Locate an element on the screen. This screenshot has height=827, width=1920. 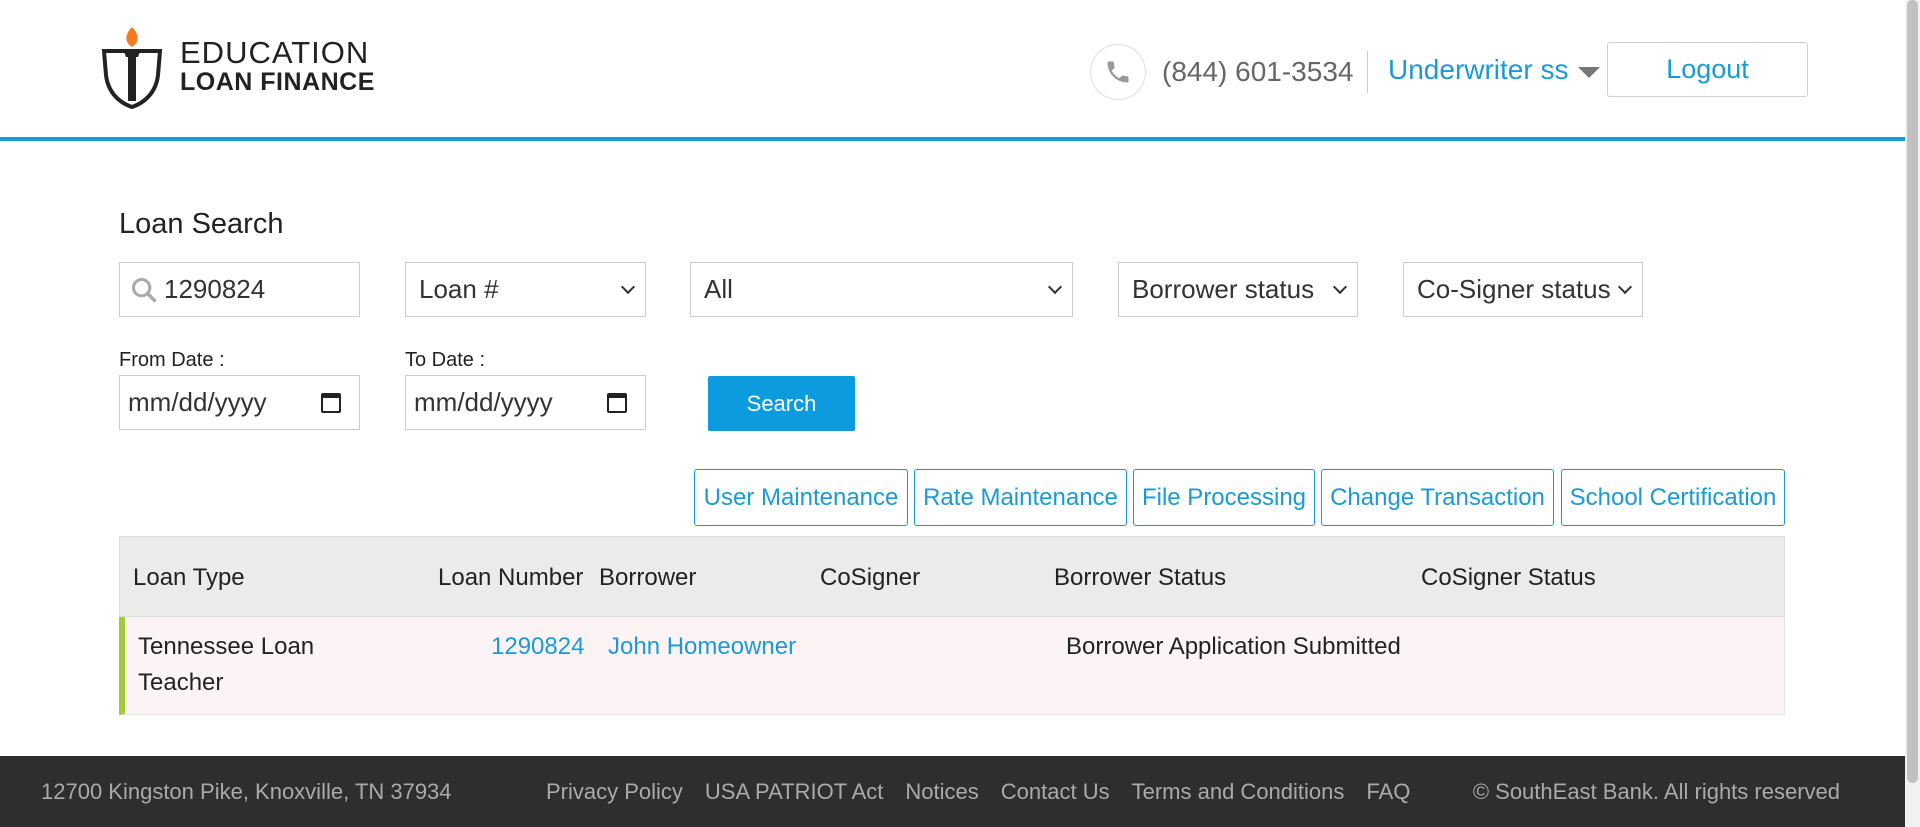
search-button: Search is located at coordinates (781, 403).